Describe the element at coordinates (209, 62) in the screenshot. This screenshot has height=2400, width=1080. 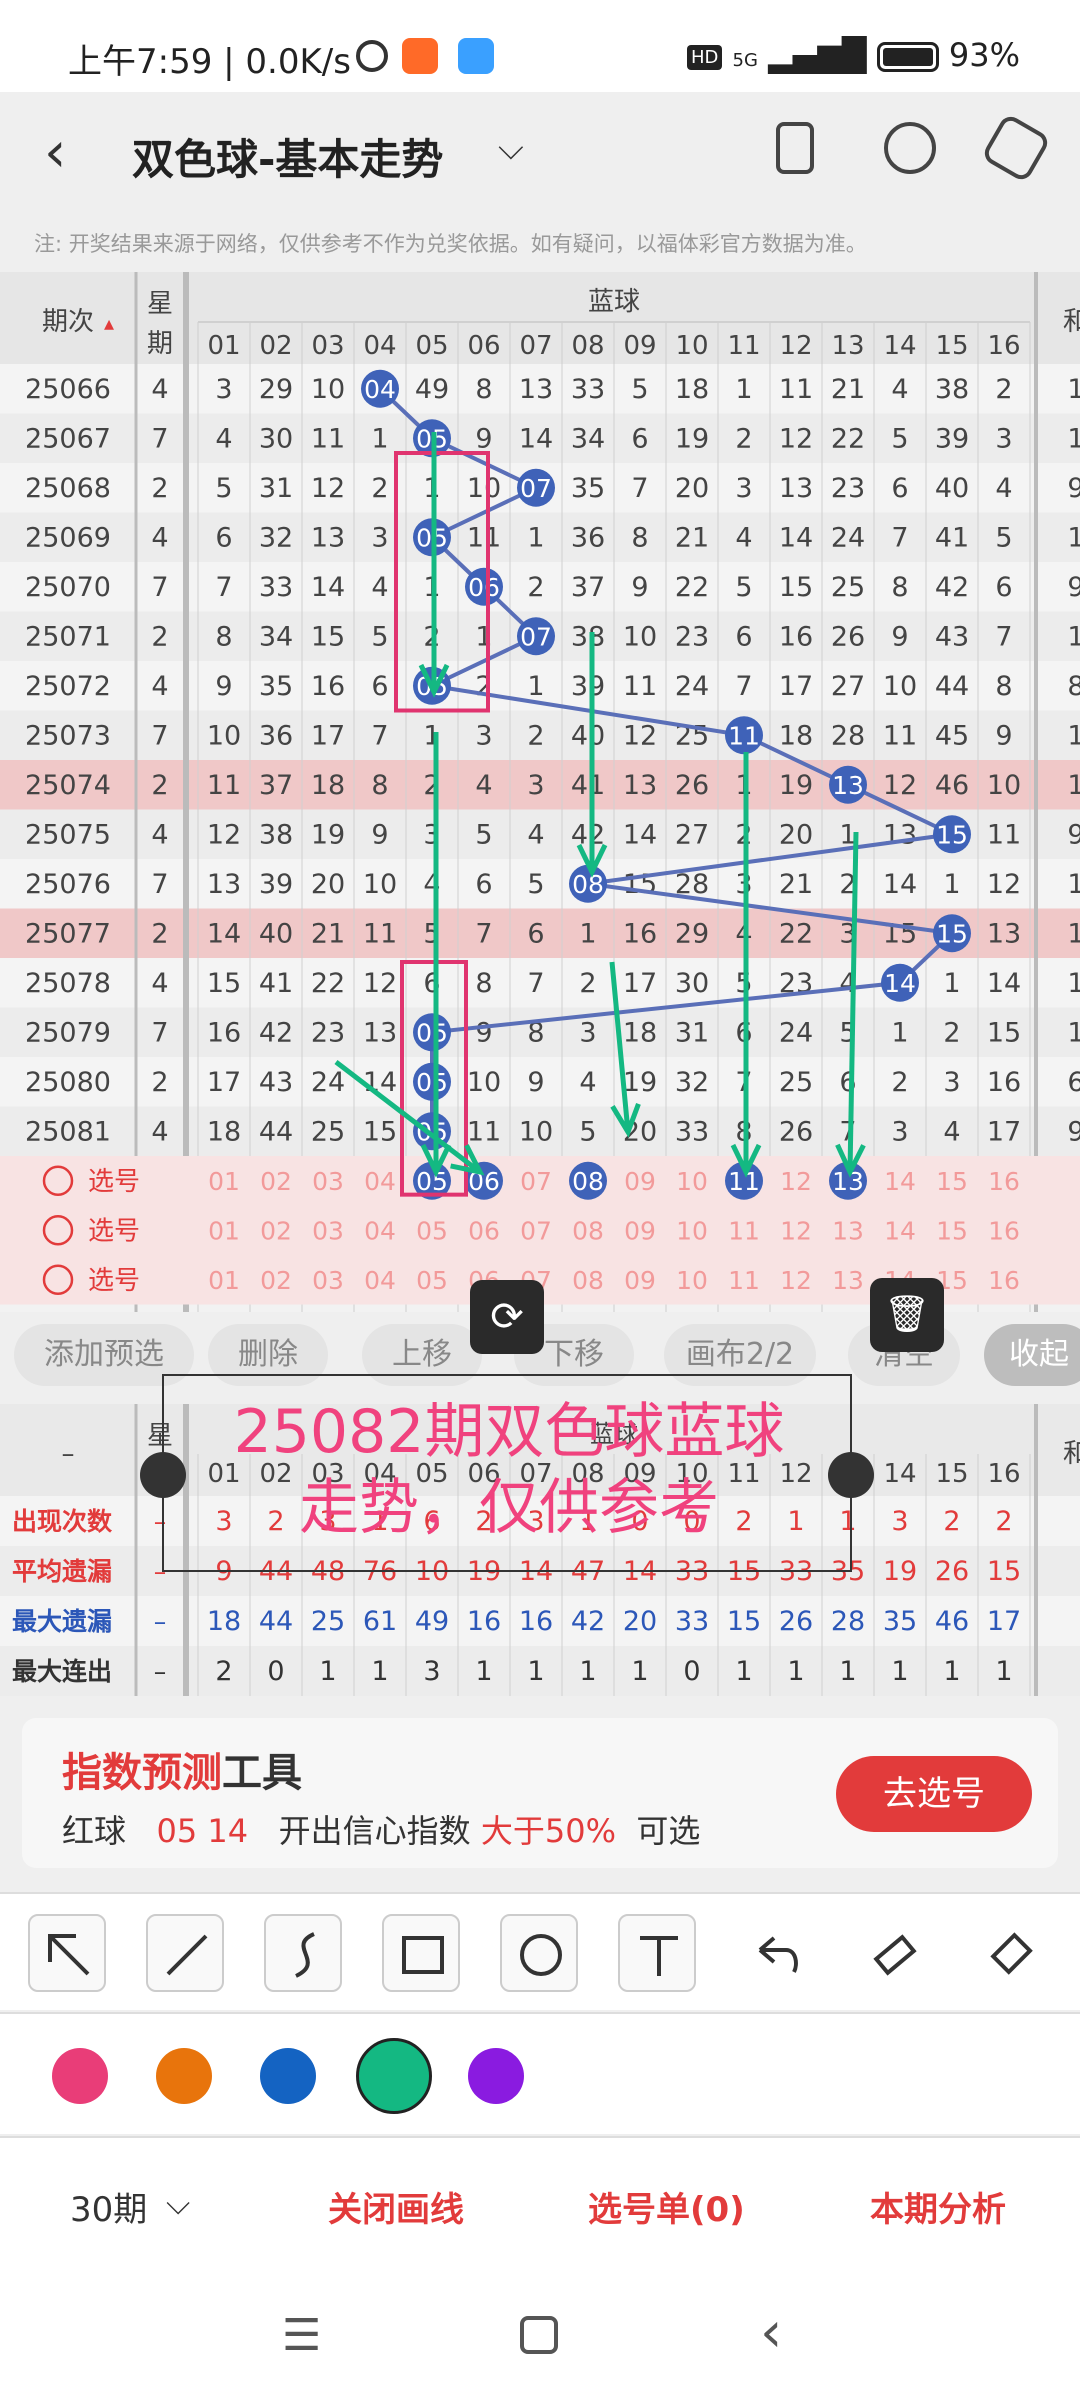
I see `status-time: 上午7:59 | 0.0K/s` at that location.